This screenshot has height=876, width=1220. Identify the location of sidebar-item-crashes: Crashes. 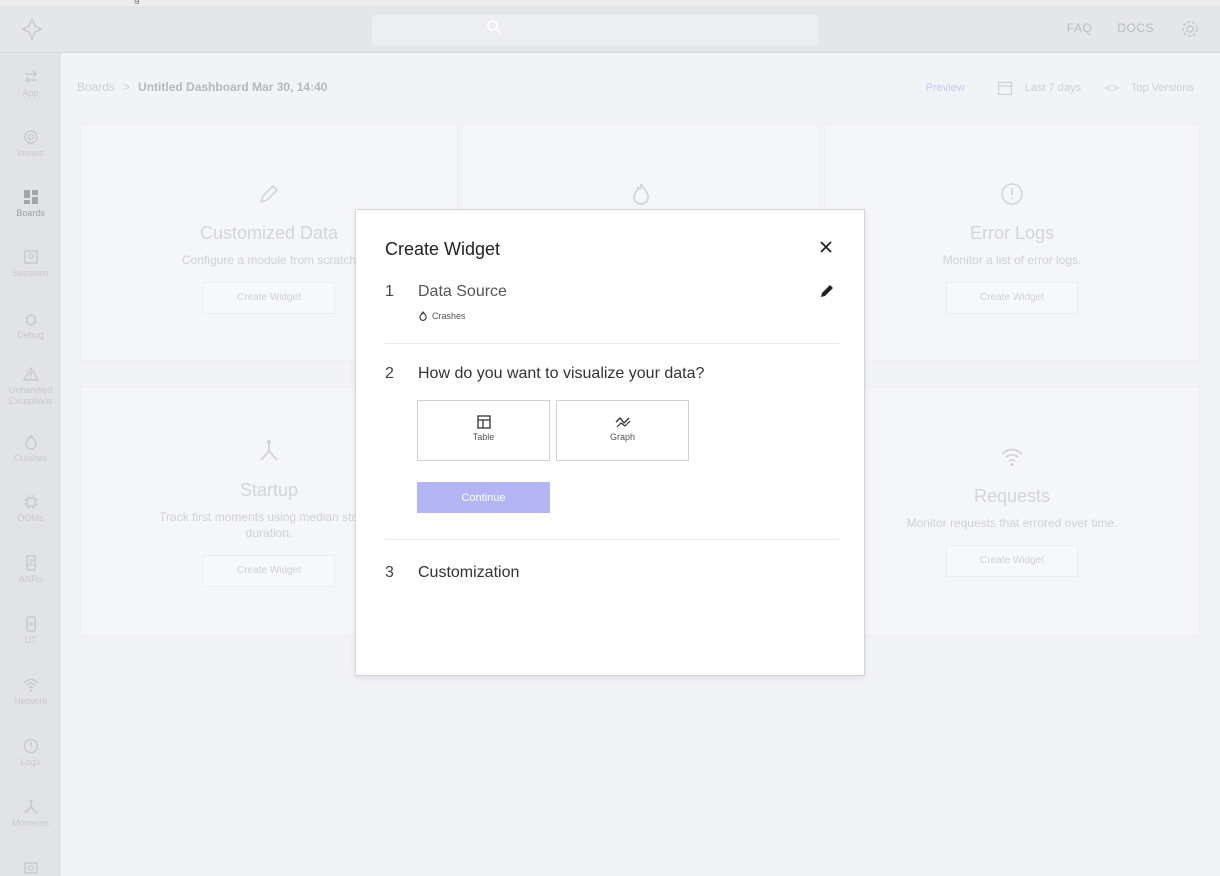
(30, 449).